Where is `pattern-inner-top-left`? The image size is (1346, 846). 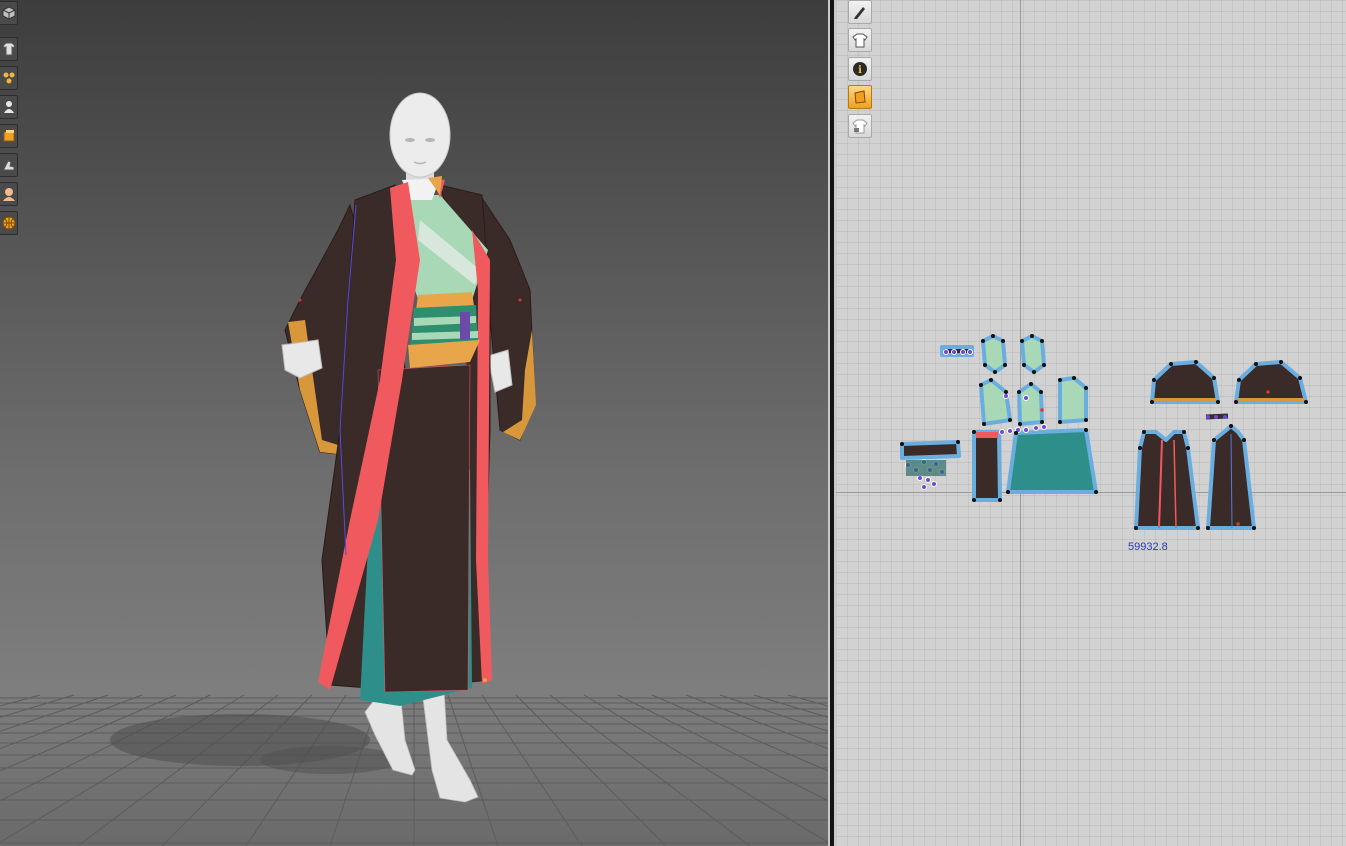 pattern-inner-top-left is located at coordinates (995, 402).